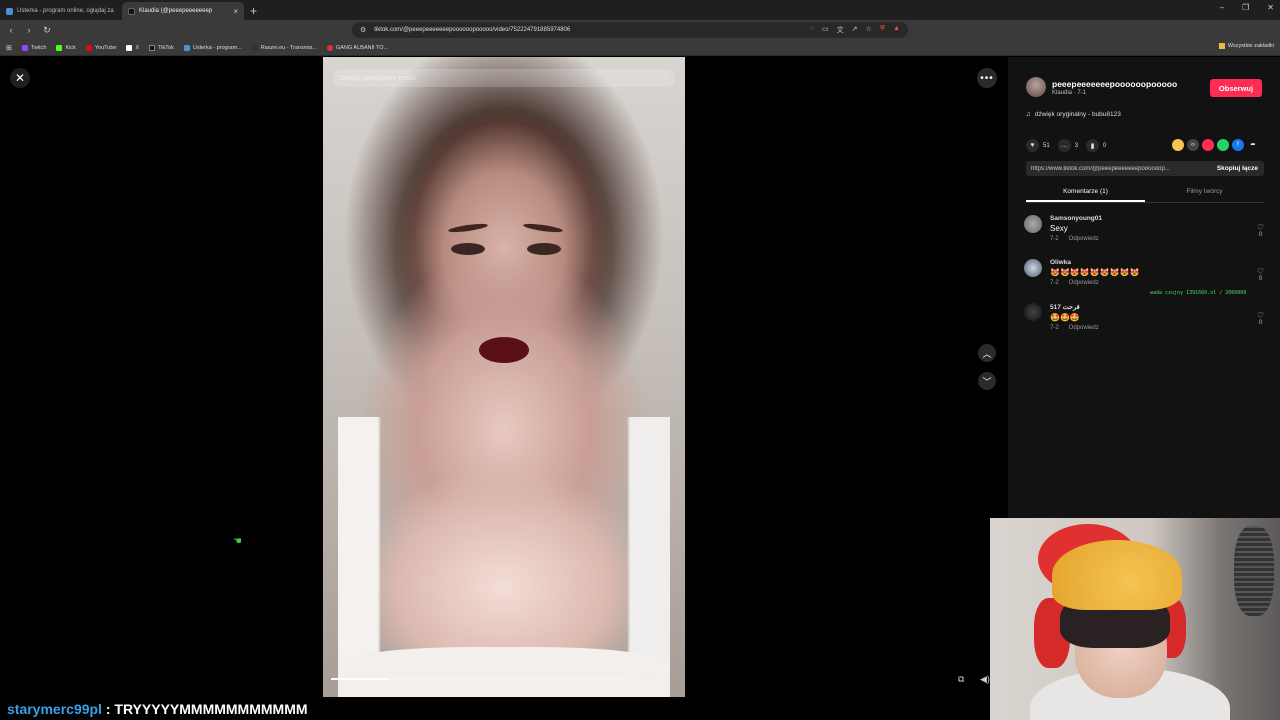 The image size is (1280, 720). I want to click on commenter-name: Oliwka, so click(1150, 262).